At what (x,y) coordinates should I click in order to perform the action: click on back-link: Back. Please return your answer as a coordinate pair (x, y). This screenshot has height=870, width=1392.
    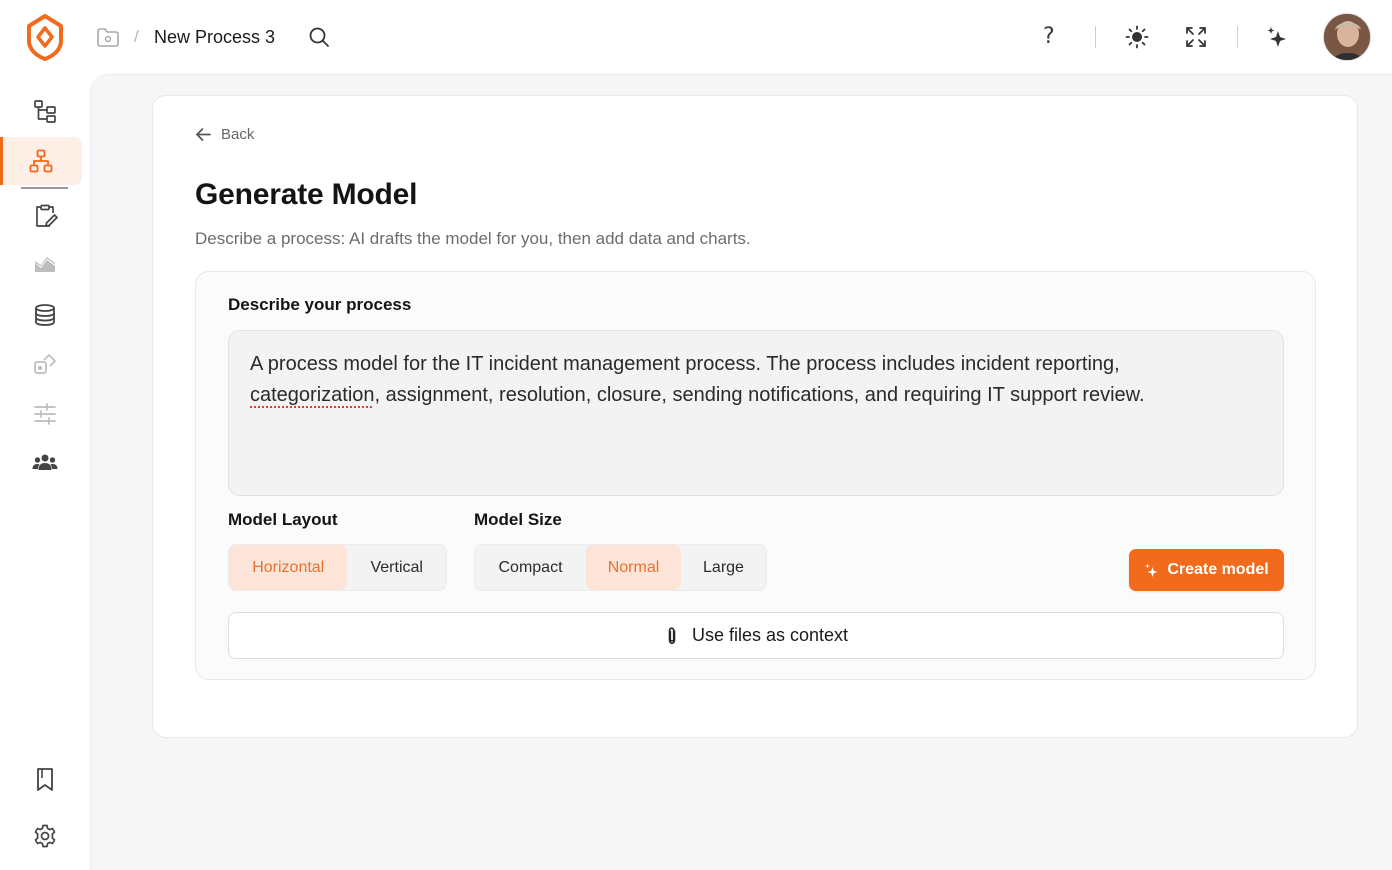
    Looking at the image, I should click on (224, 134).